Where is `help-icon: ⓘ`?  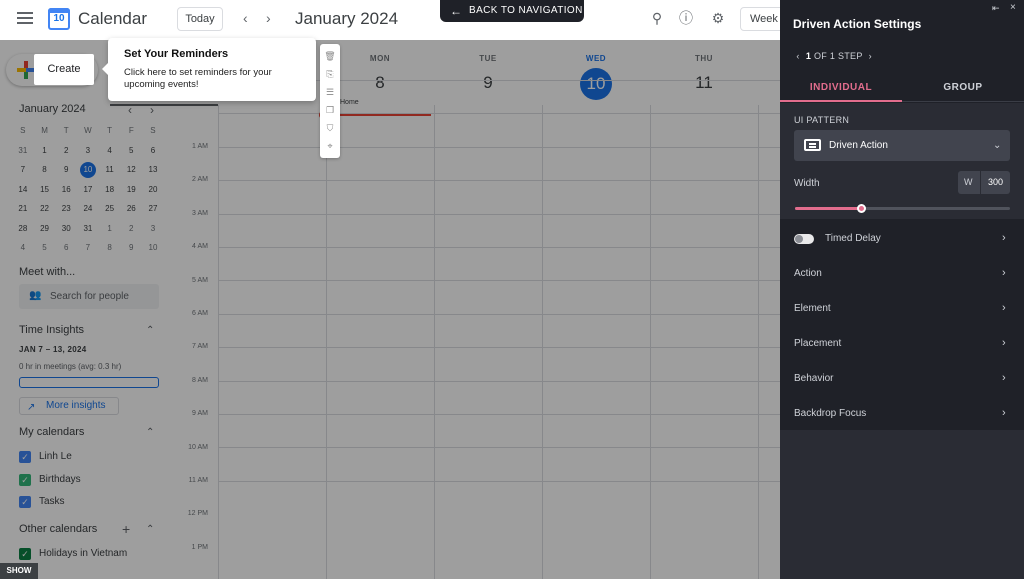
help-icon: ⓘ is located at coordinates (686, 18).